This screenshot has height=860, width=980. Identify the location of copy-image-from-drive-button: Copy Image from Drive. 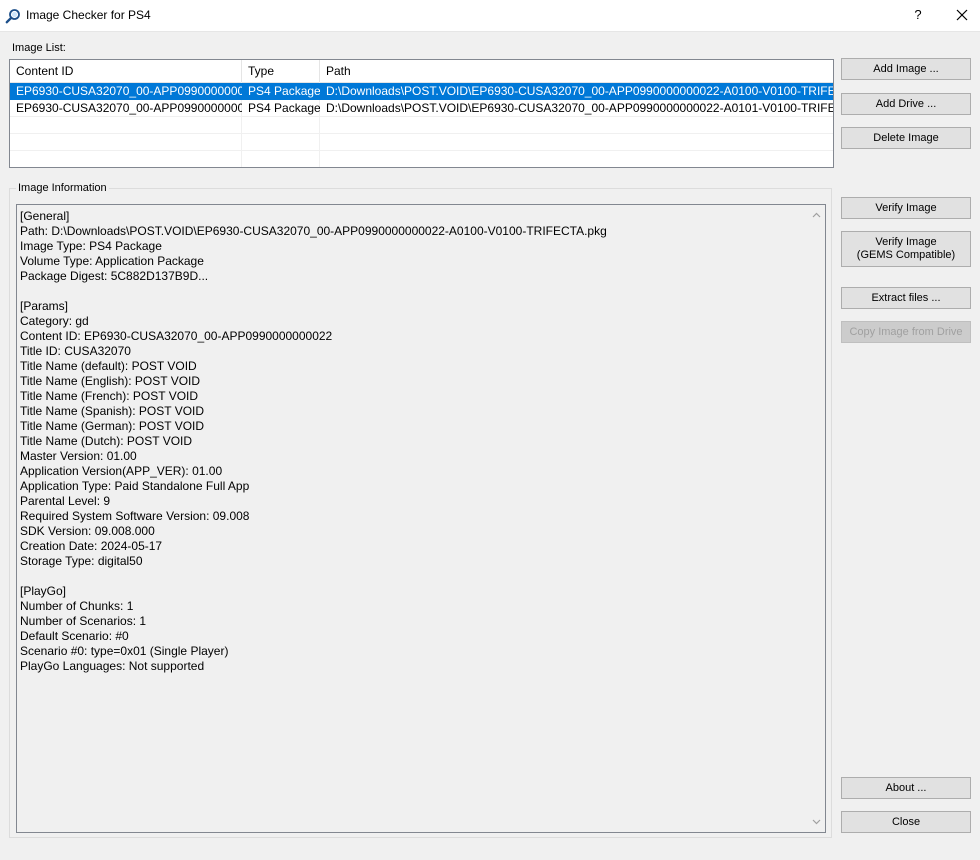
(906, 332).